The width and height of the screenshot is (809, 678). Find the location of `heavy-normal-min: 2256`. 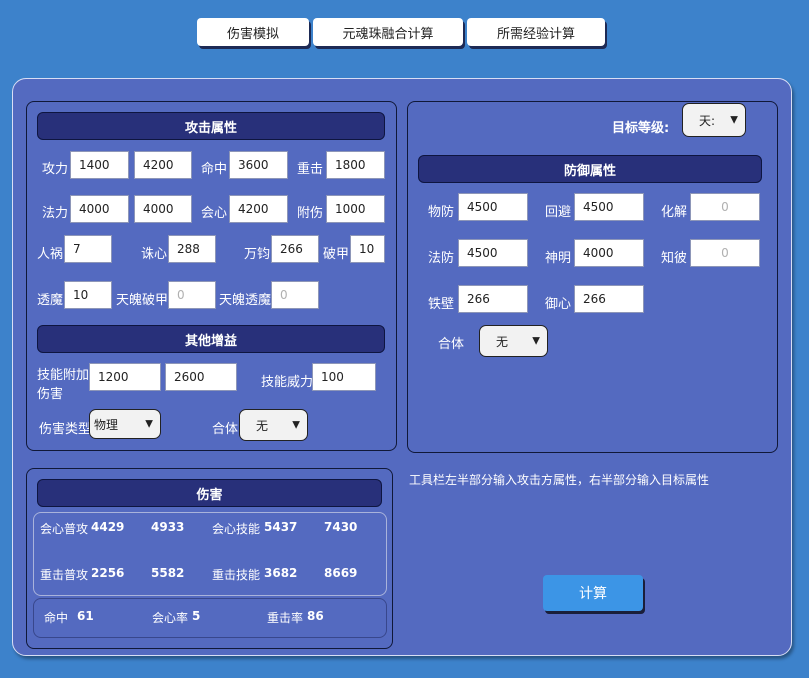

heavy-normal-min: 2256 is located at coordinates (108, 573).